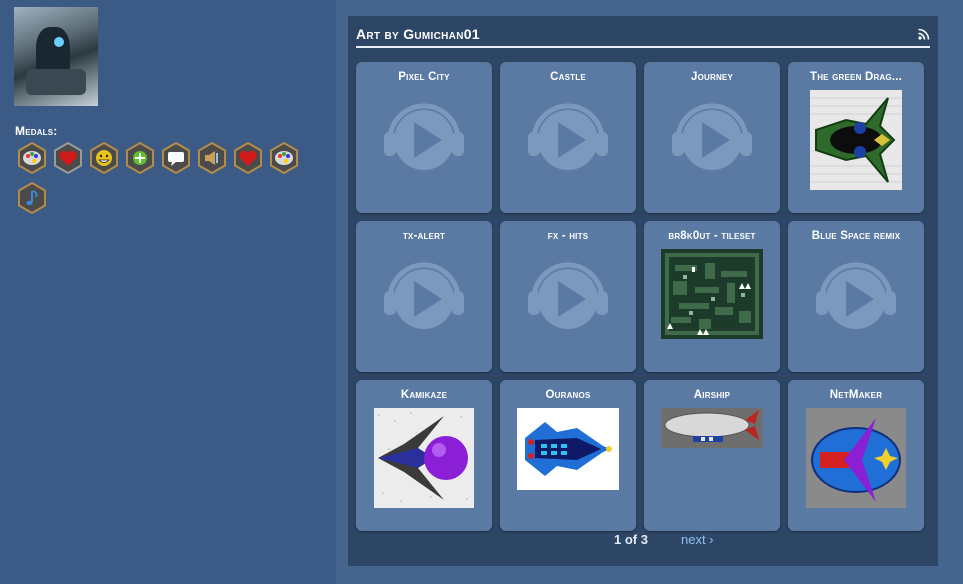  I want to click on medal-plus, so click(140, 158).